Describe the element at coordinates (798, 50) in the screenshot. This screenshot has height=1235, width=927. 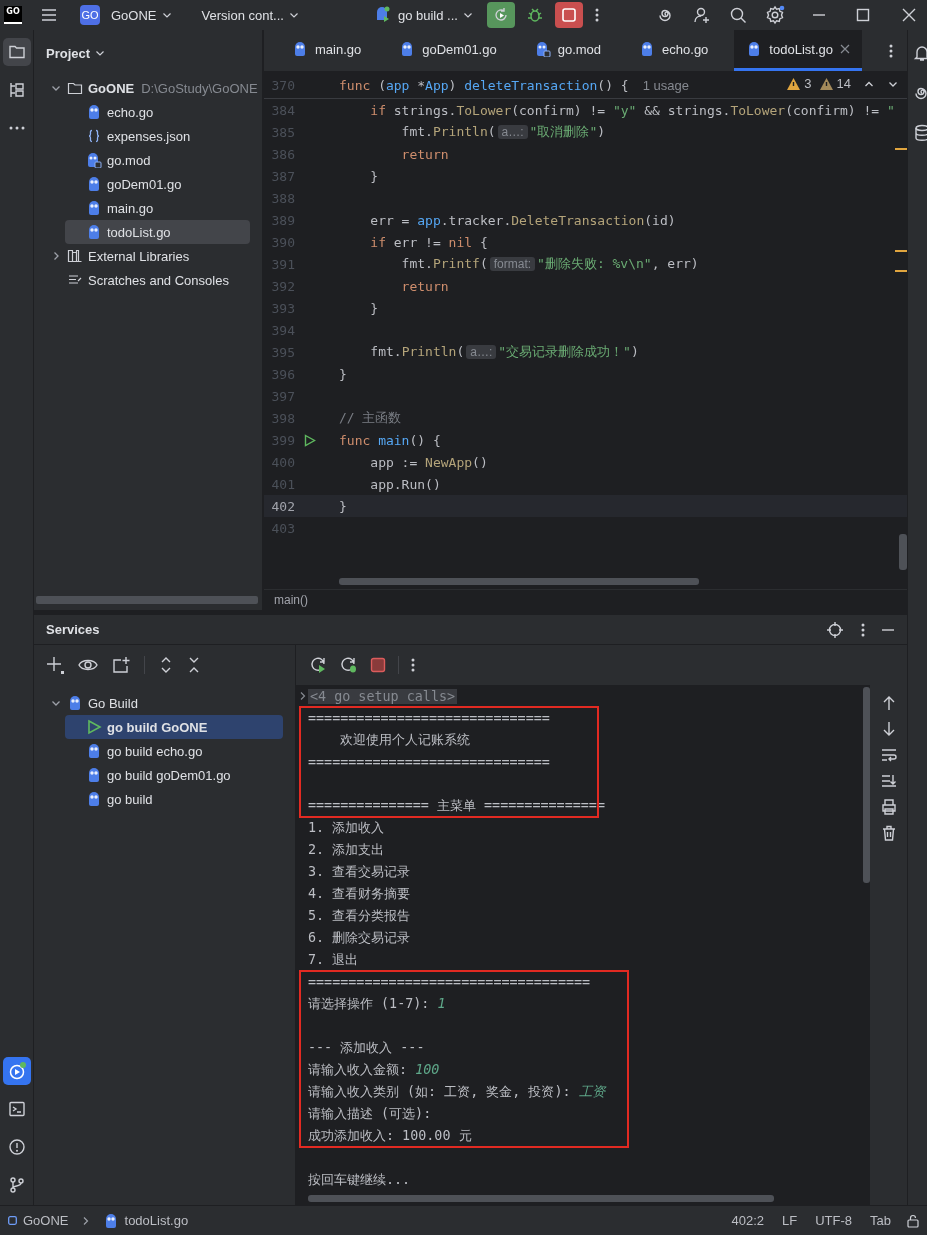
I see `editor-tab: todoList.go` at that location.